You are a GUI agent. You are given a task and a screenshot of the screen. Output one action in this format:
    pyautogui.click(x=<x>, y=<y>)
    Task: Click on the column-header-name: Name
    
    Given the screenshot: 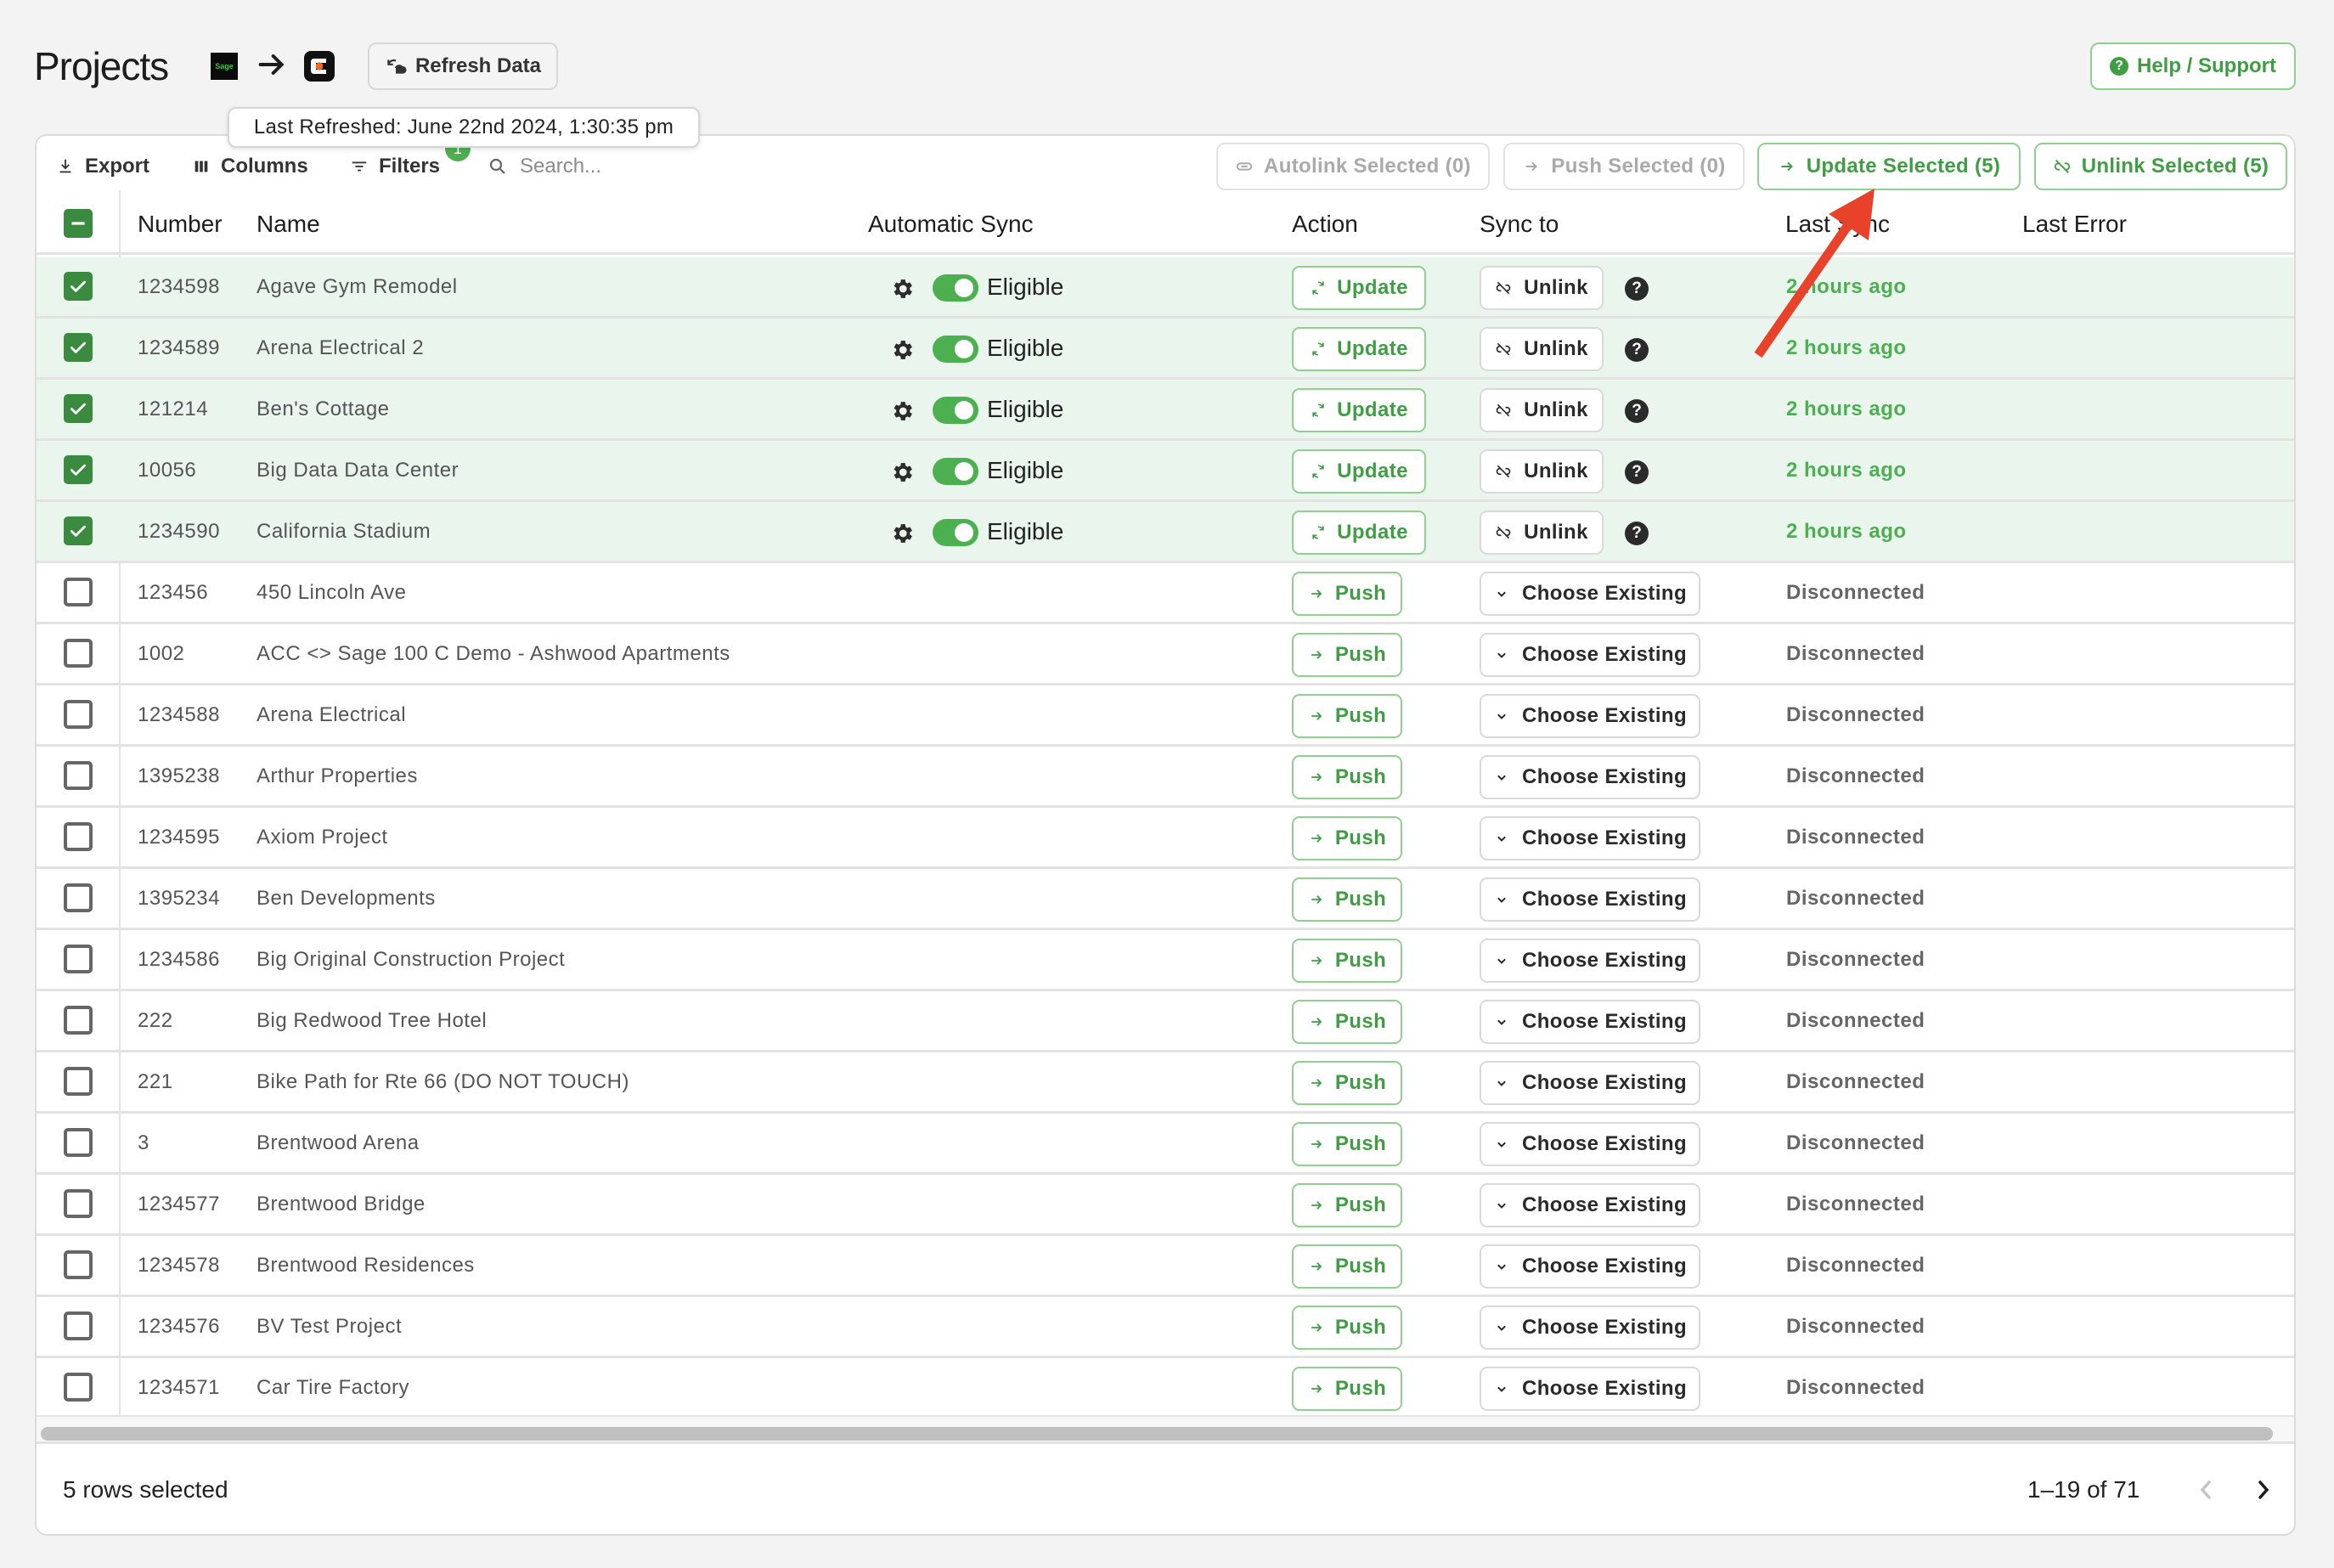 What is the action you would take?
    pyautogui.click(x=288, y=224)
    